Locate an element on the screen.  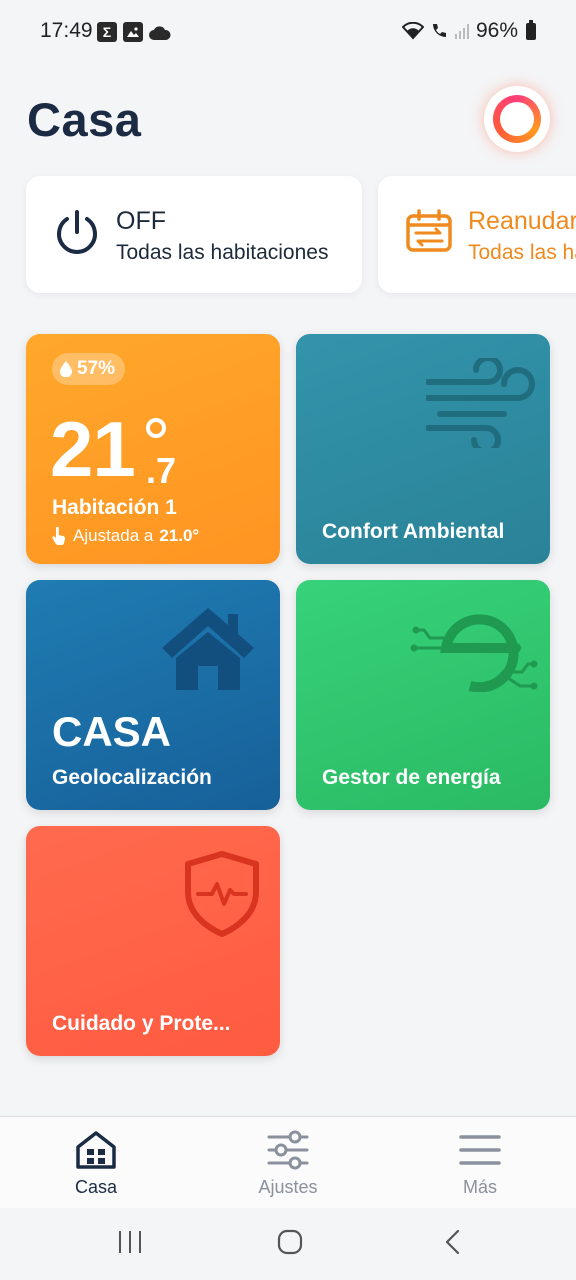
nav-settings: Ajustes is located at coordinates (288, 1163).